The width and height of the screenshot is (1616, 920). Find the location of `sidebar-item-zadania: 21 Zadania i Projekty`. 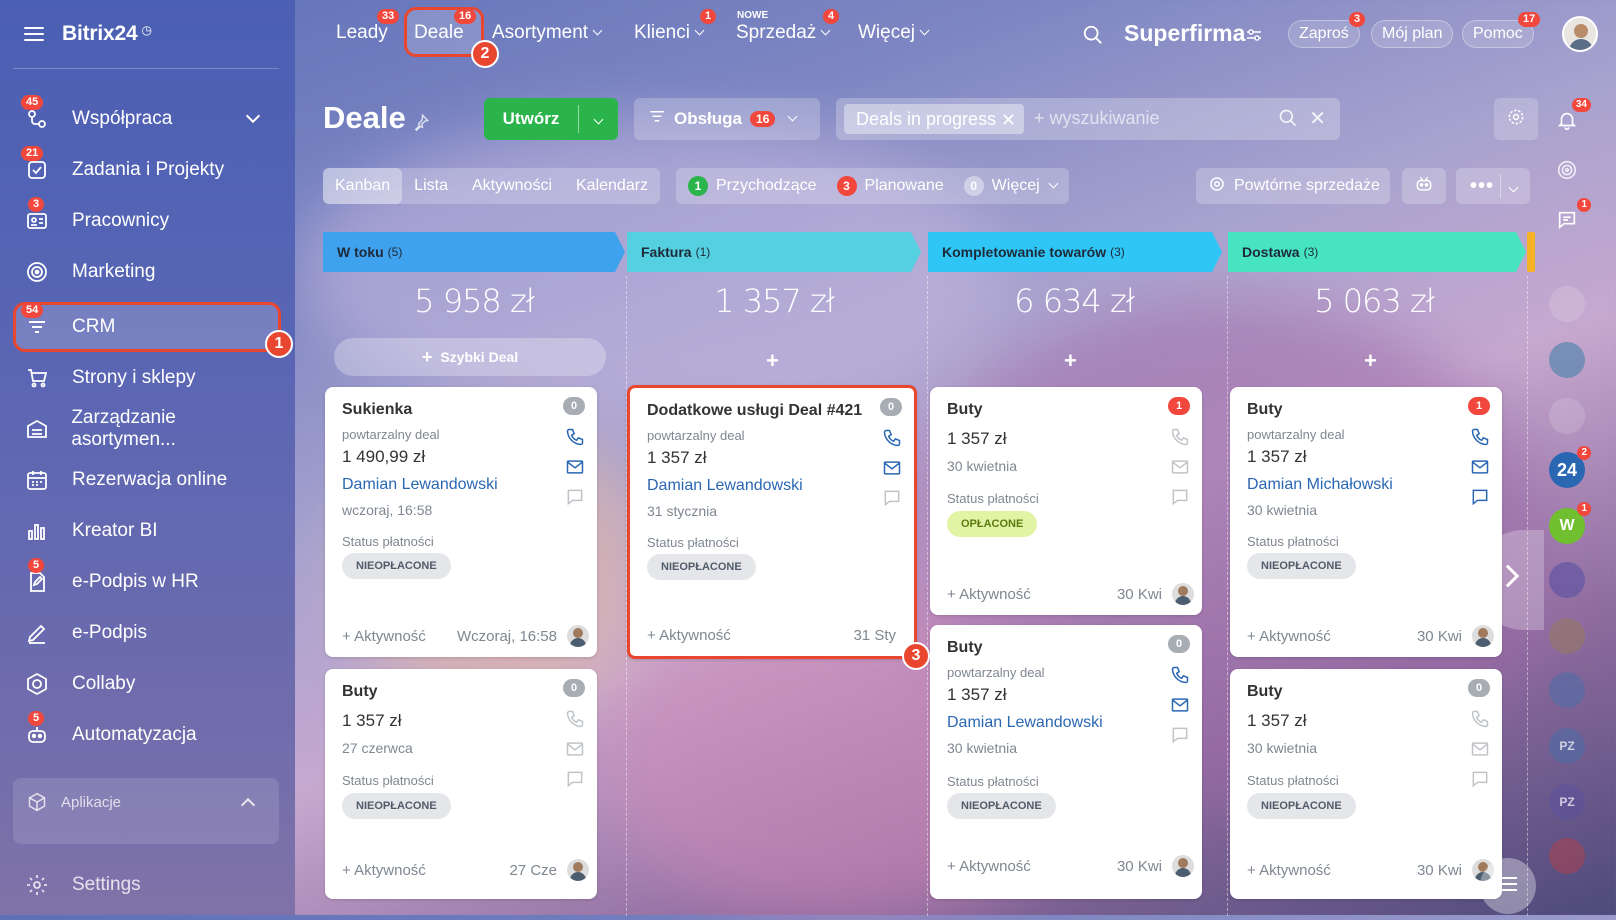

sidebar-item-zadania: 21 Zadania i Projekty is located at coordinates (147, 169).